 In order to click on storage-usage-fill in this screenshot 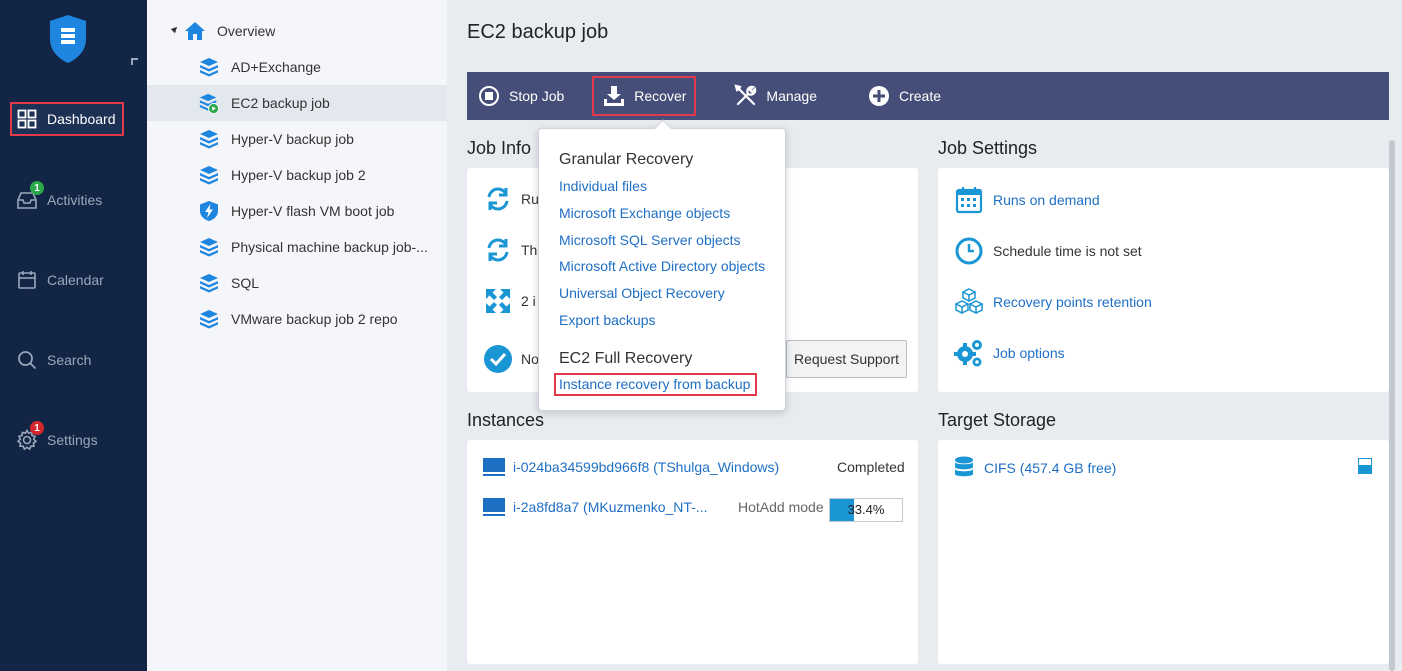, I will do `click(1365, 468)`.